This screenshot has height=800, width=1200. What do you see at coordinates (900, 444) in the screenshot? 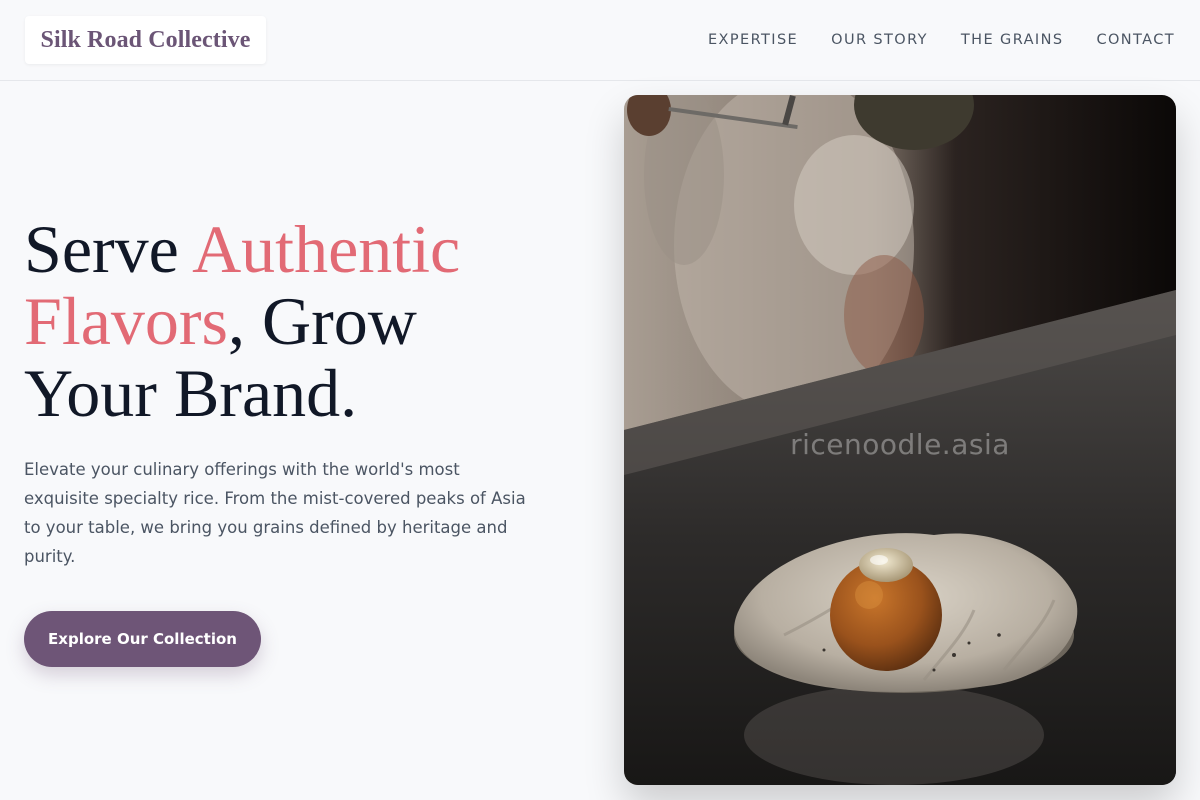
I see `image-watermark: ricenoodle.asia` at bounding box center [900, 444].